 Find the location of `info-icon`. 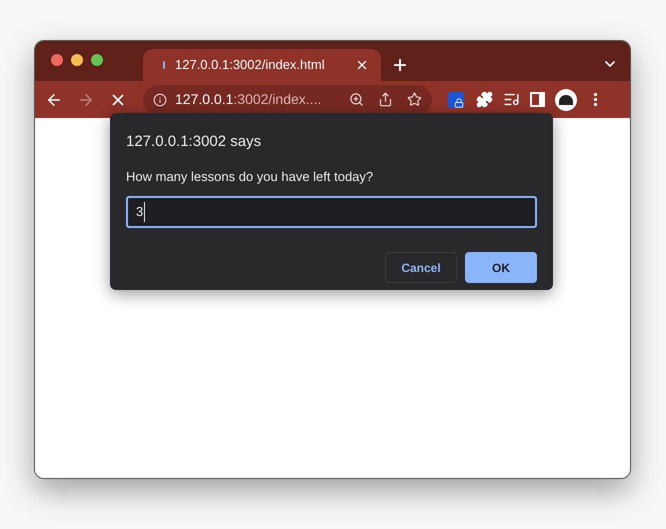

info-icon is located at coordinates (160, 99).